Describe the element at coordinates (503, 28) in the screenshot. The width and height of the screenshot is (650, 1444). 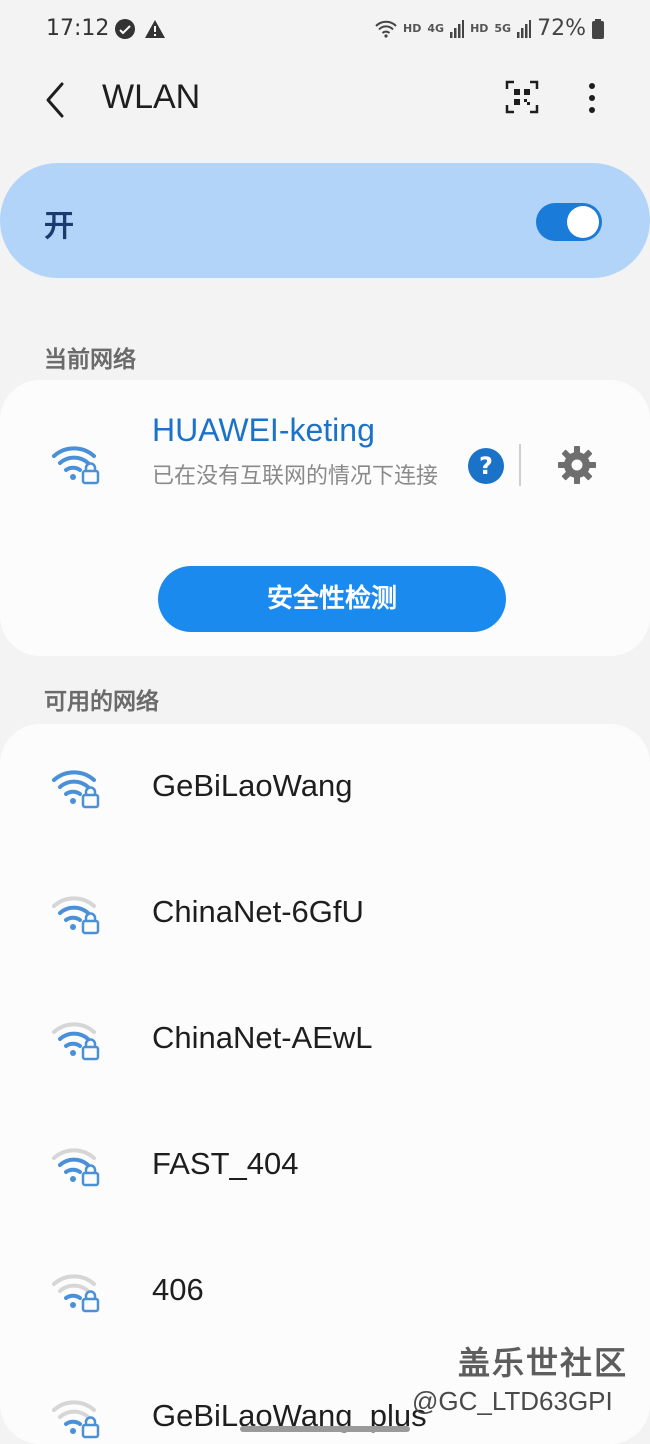
I see `5g-label: 5G` at that location.